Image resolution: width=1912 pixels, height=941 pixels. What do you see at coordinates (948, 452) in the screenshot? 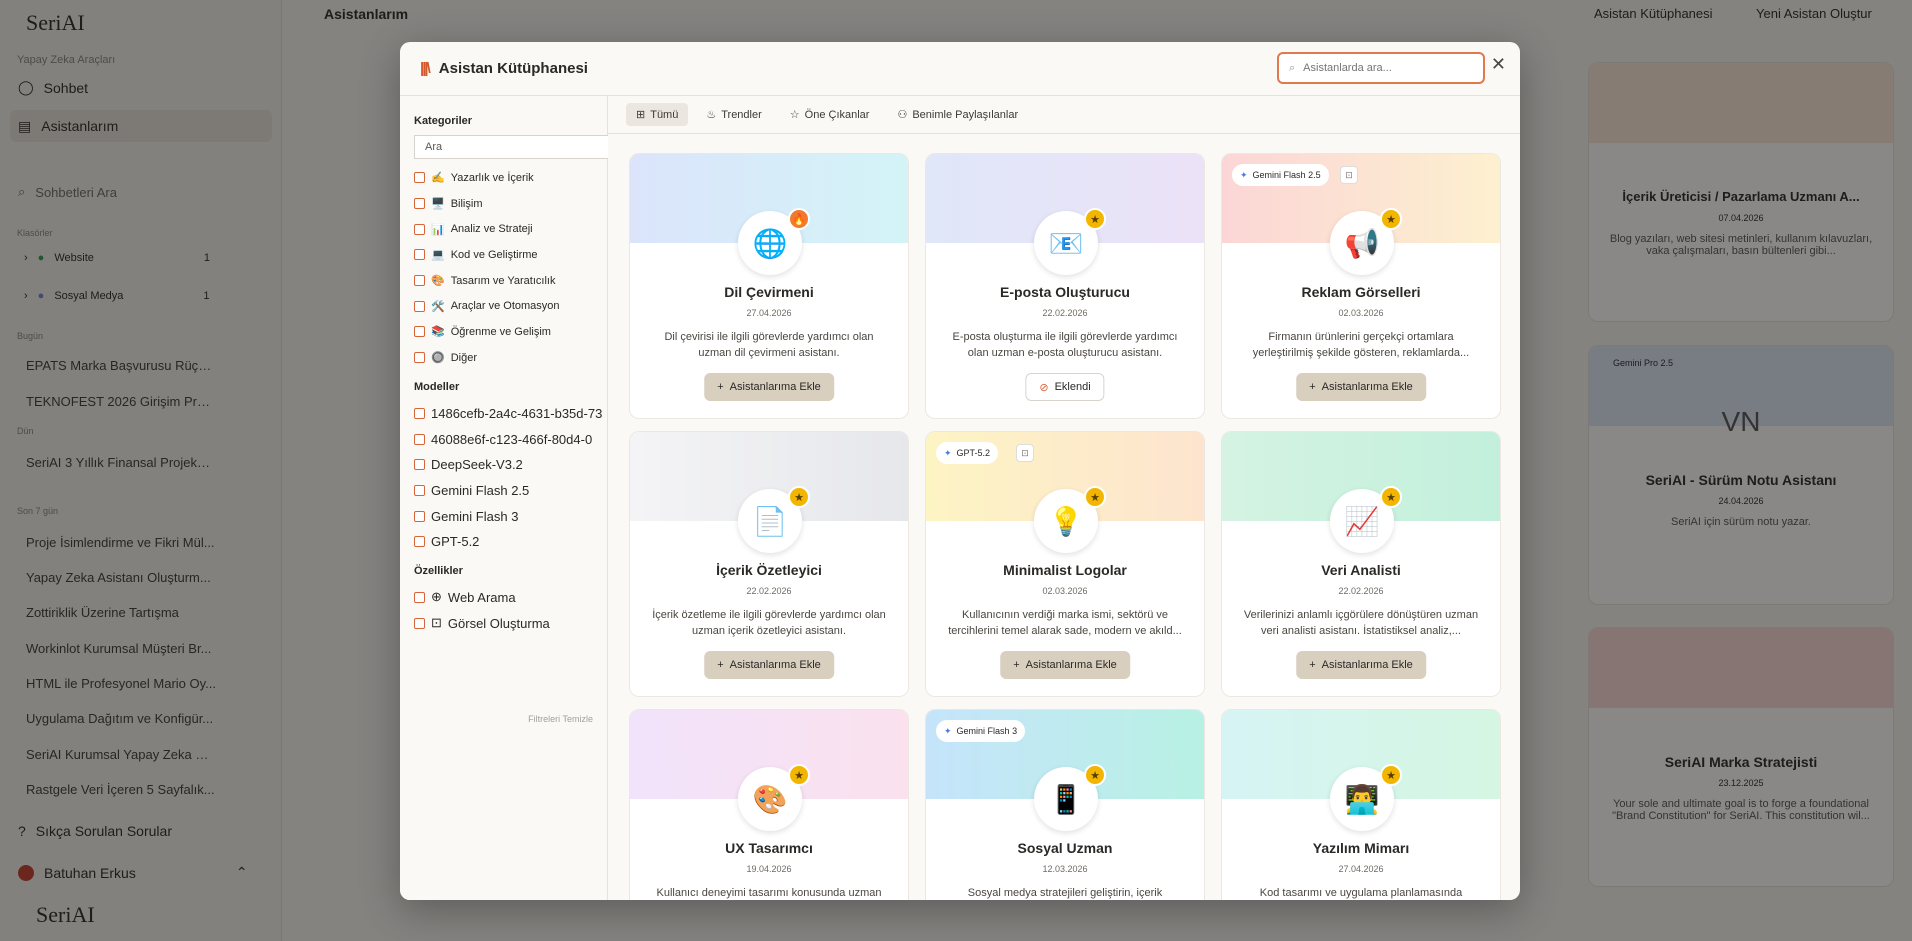
I see `model-icon: ✦` at bounding box center [948, 452].